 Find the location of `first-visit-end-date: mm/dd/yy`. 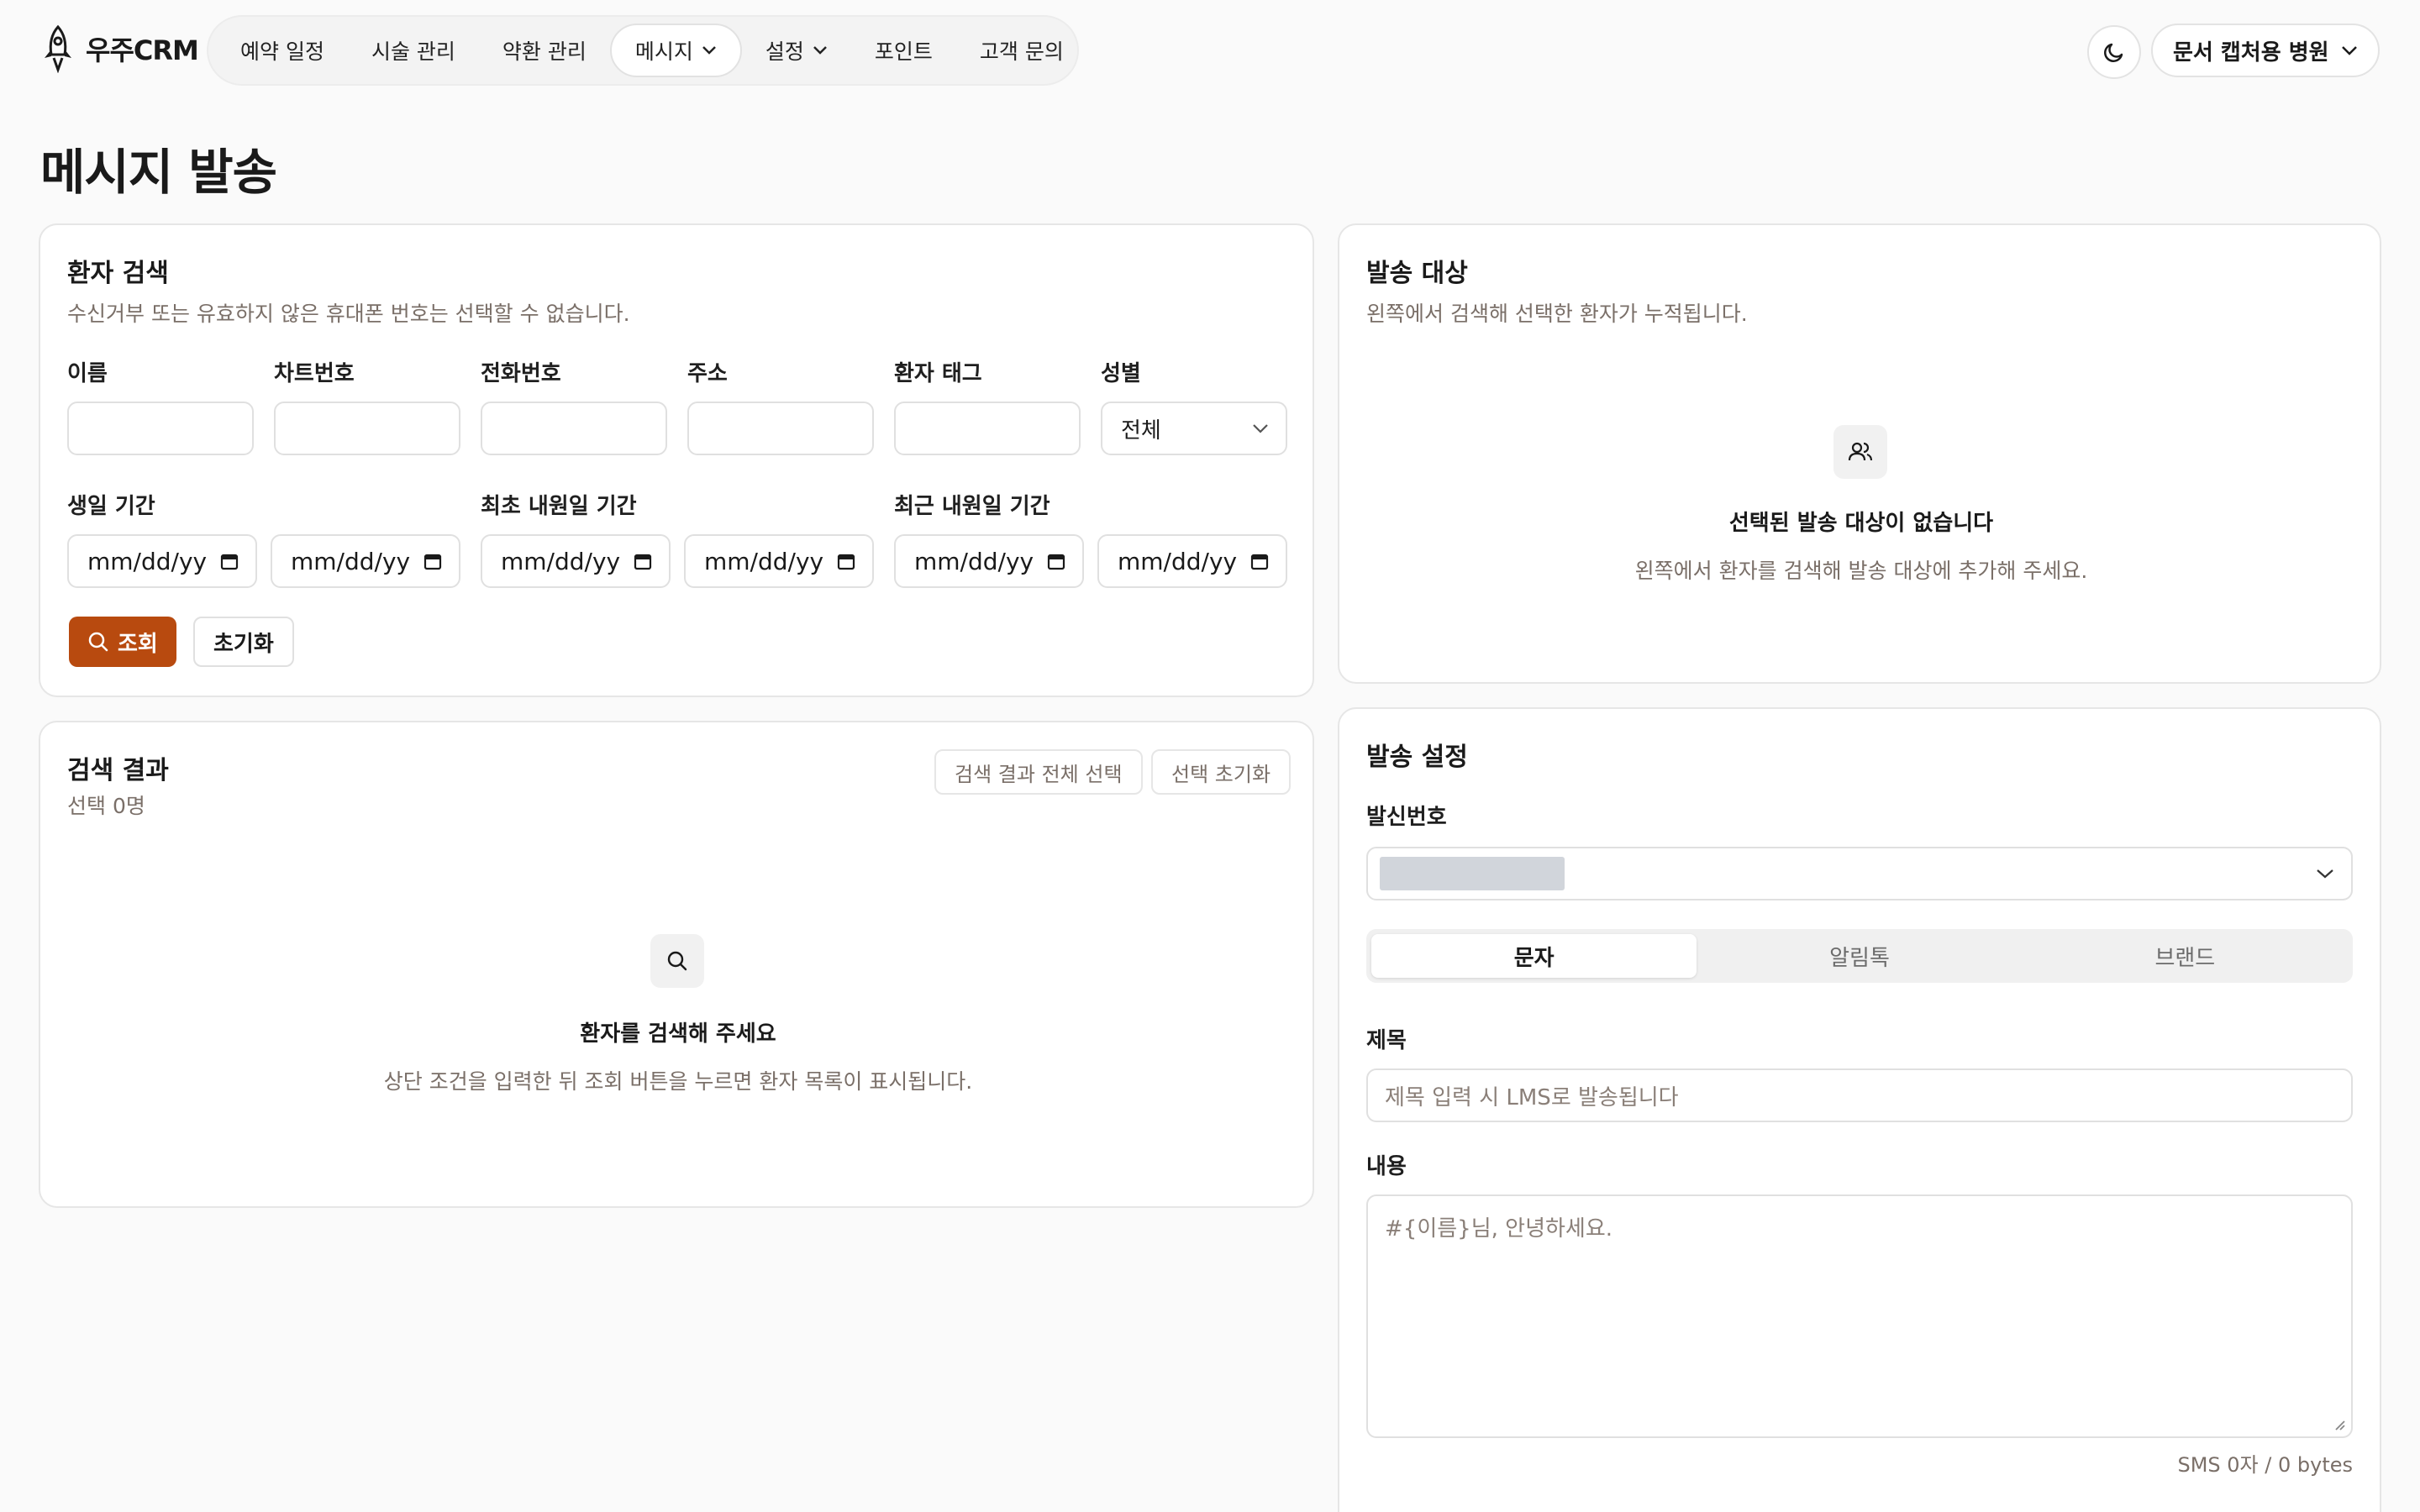

first-visit-end-date: mm/dd/yy is located at coordinates (779, 561).